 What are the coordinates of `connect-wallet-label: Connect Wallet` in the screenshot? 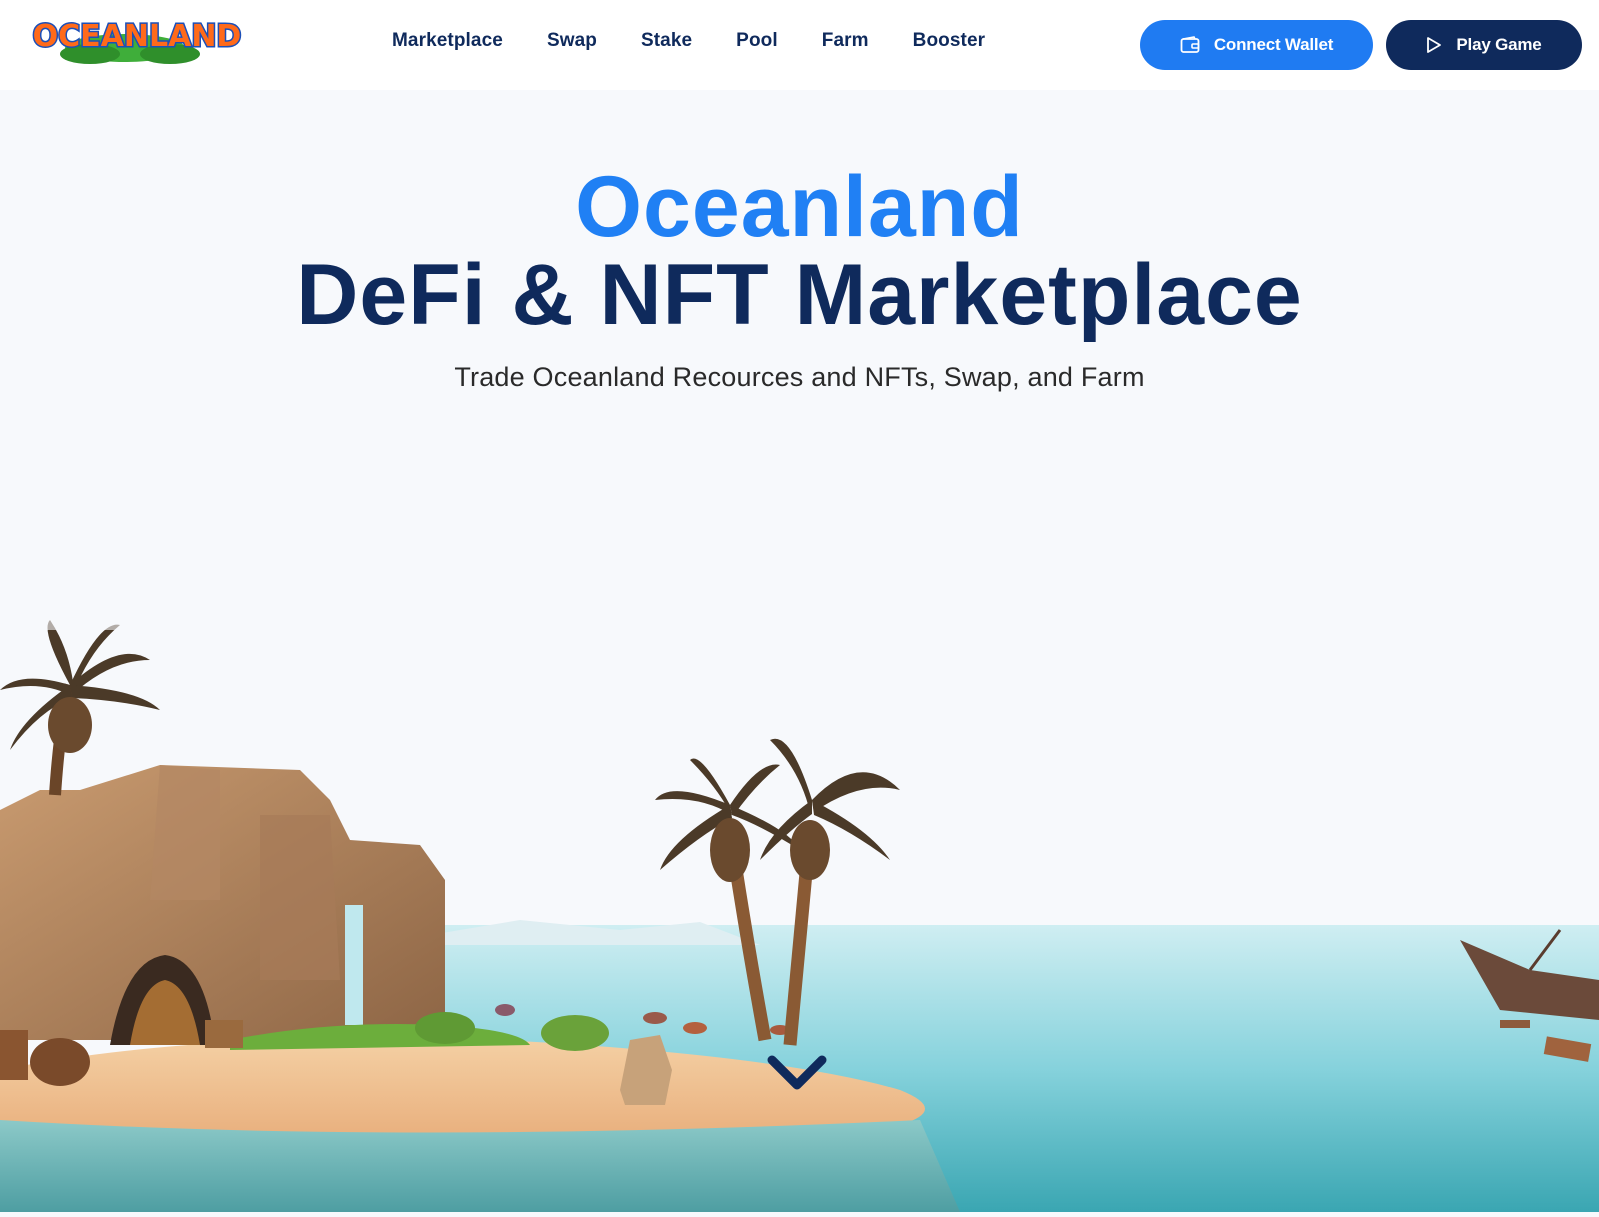 It's located at (1273, 44).